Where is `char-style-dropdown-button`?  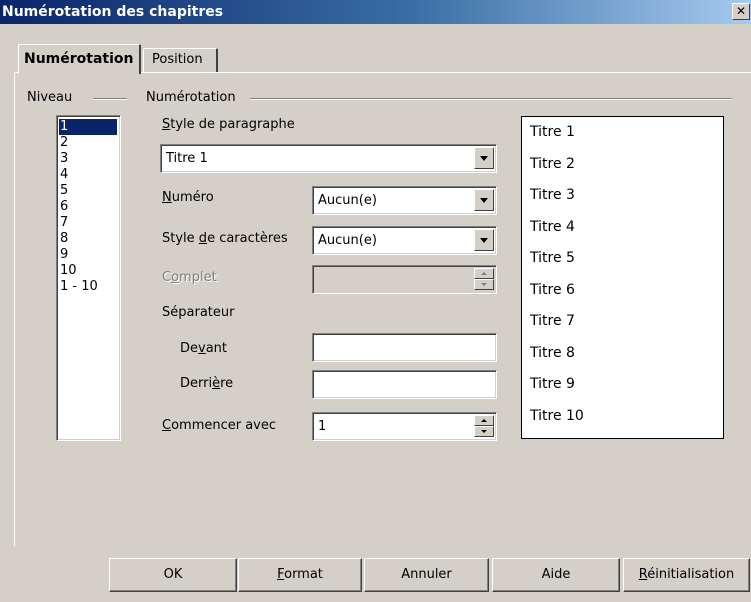 char-style-dropdown-button is located at coordinates (484, 240).